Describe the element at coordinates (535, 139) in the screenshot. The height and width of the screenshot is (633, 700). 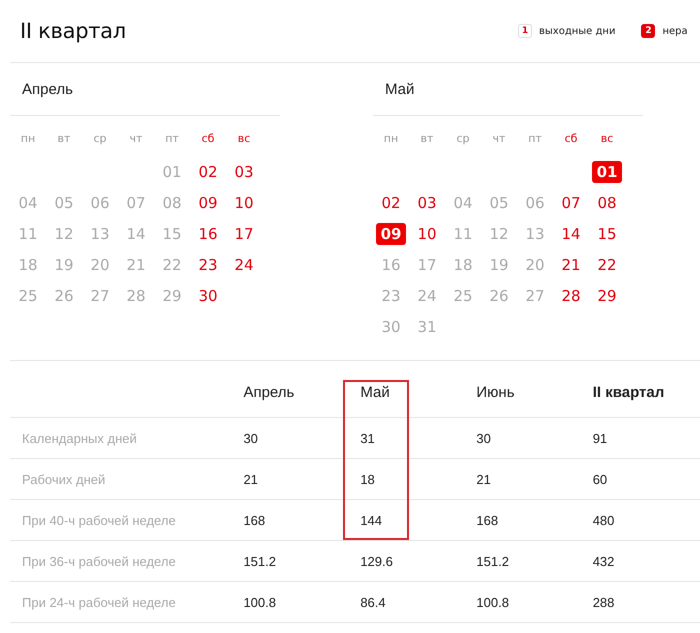
I see `weekday-label: пт` at that location.